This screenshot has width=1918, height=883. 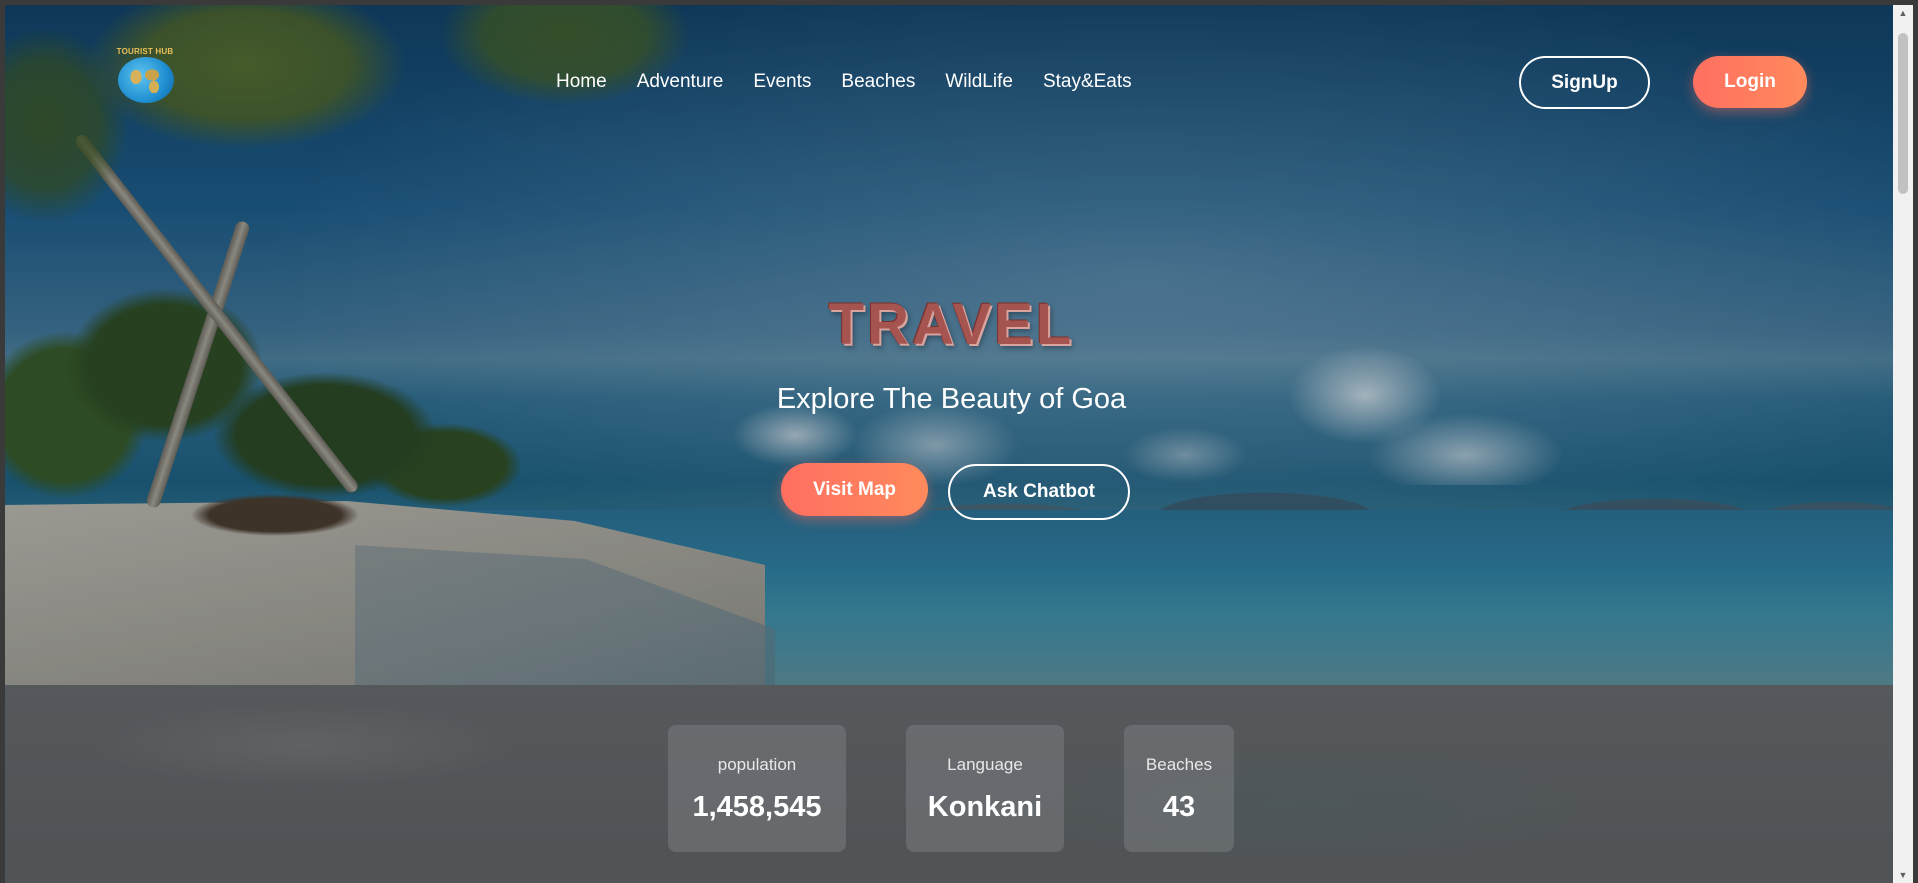 What do you see at coordinates (854, 489) in the screenshot?
I see `visit-map-button: Visit Map` at bounding box center [854, 489].